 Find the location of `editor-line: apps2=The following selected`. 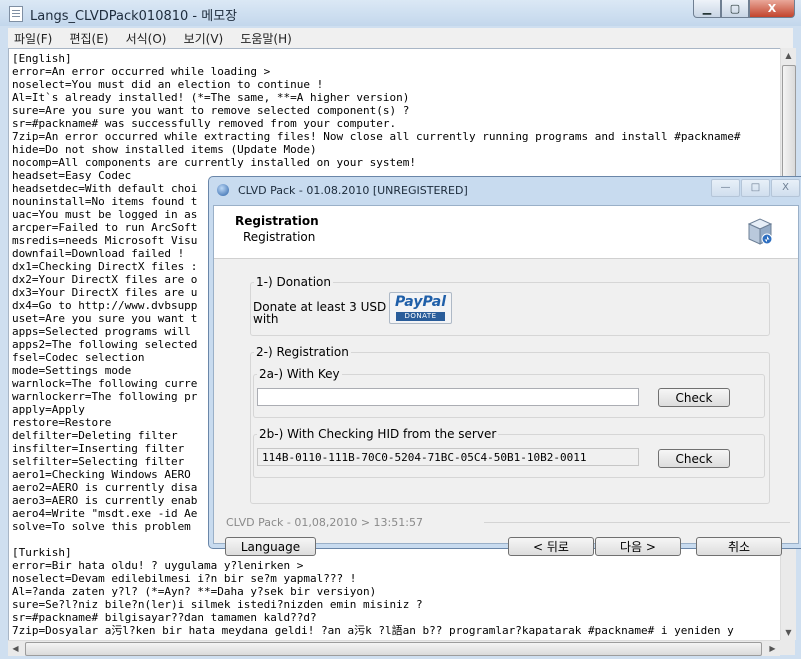

editor-line: apps2=The following selected is located at coordinates (105, 344).